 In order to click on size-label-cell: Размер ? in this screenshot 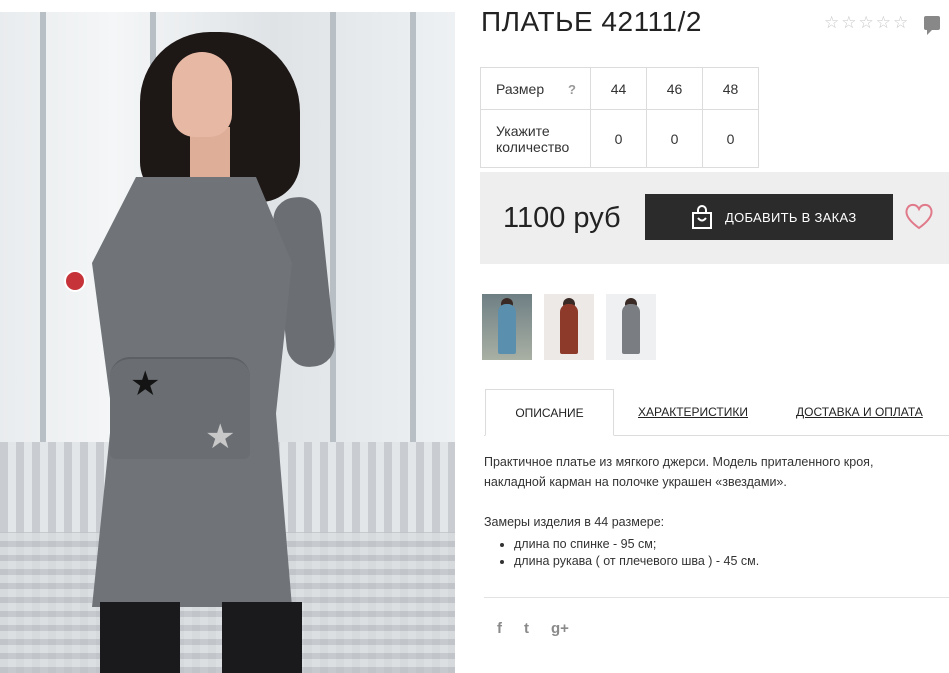, I will do `click(535, 88)`.